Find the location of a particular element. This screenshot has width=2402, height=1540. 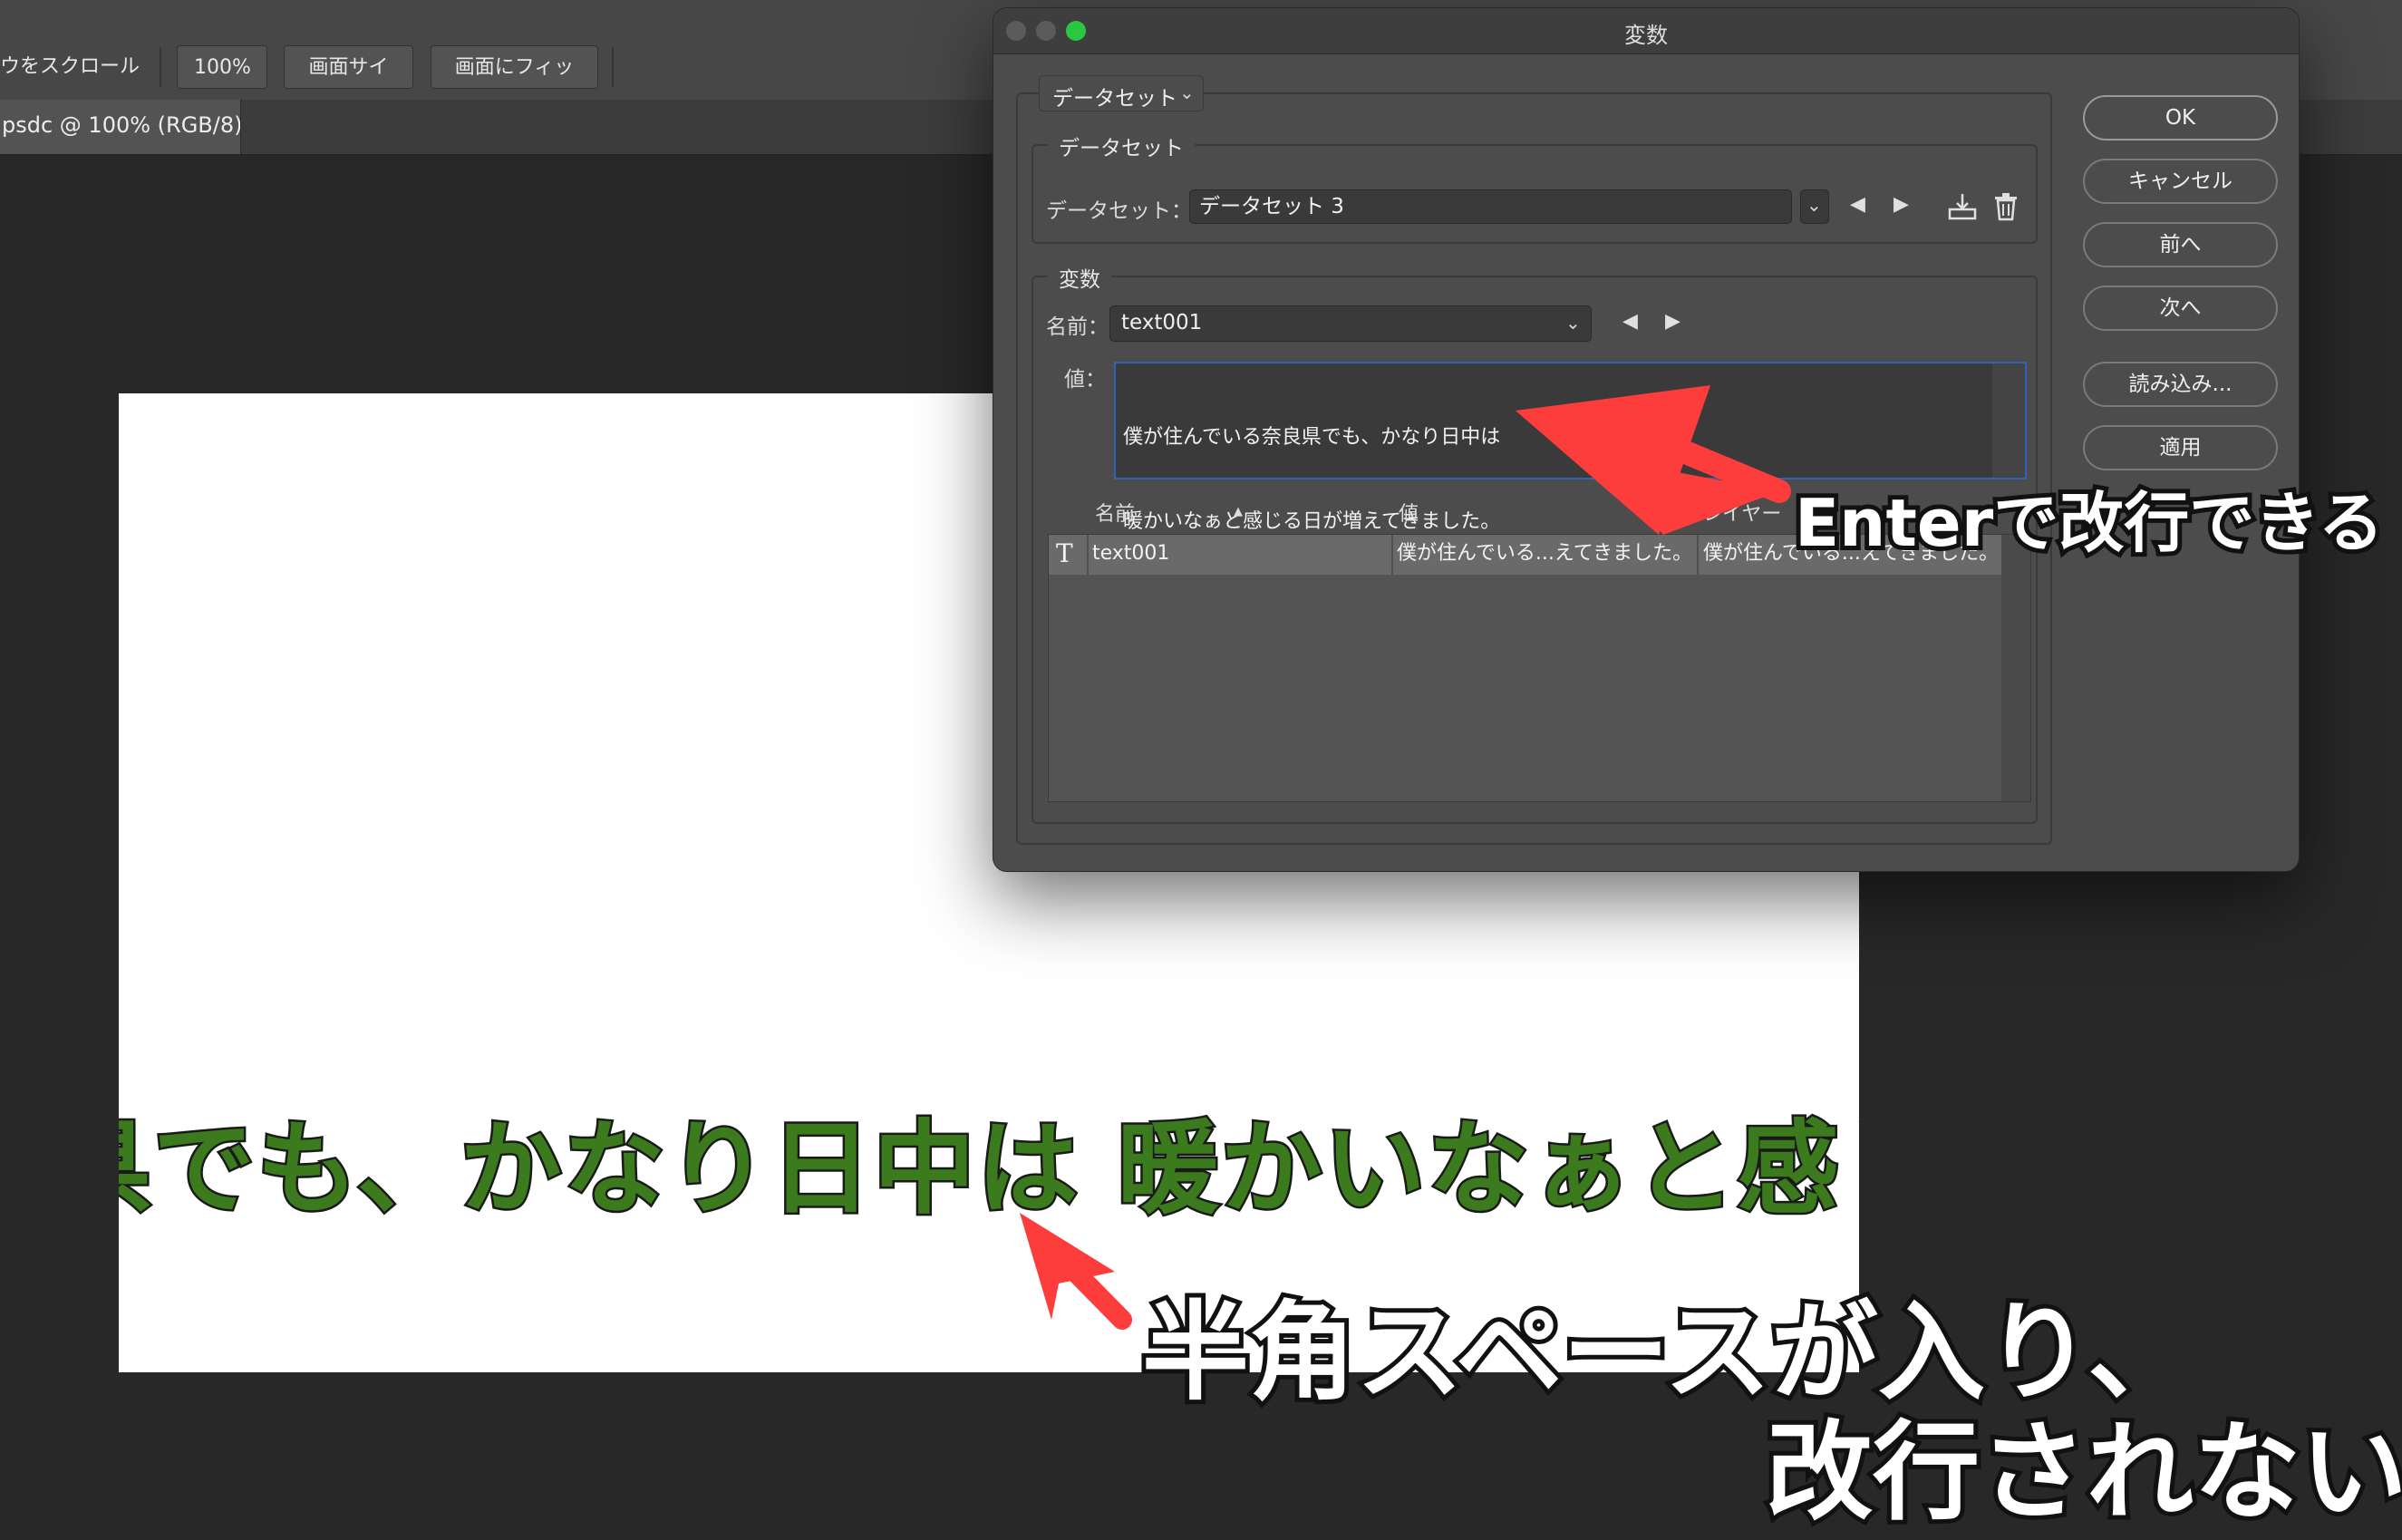

previous-button: 前へ is located at coordinates (2180, 244).